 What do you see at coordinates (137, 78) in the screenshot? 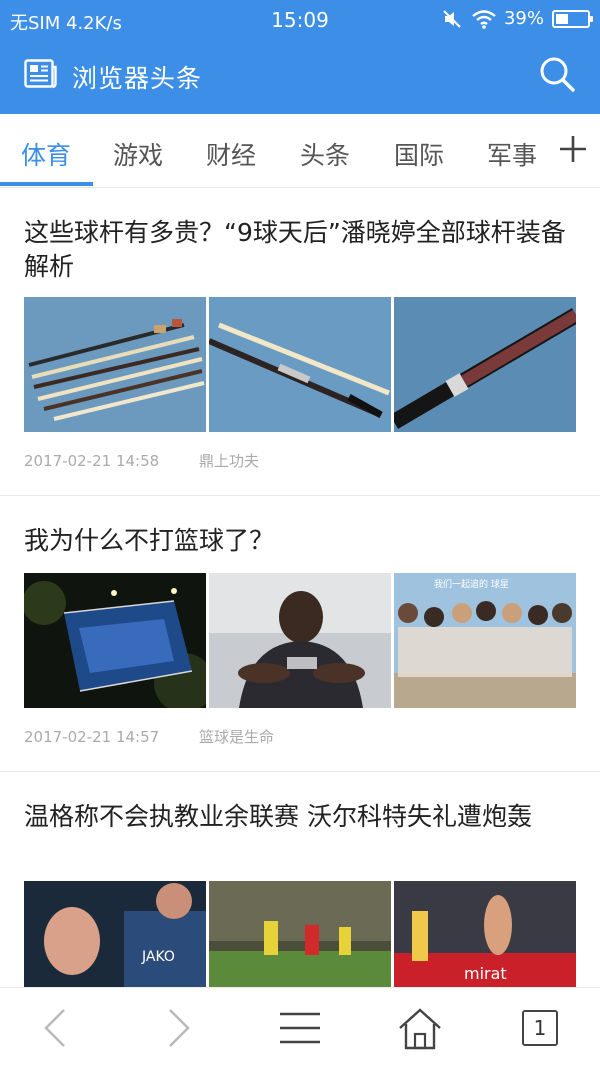
I see `app-title: 浏览器头条` at bounding box center [137, 78].